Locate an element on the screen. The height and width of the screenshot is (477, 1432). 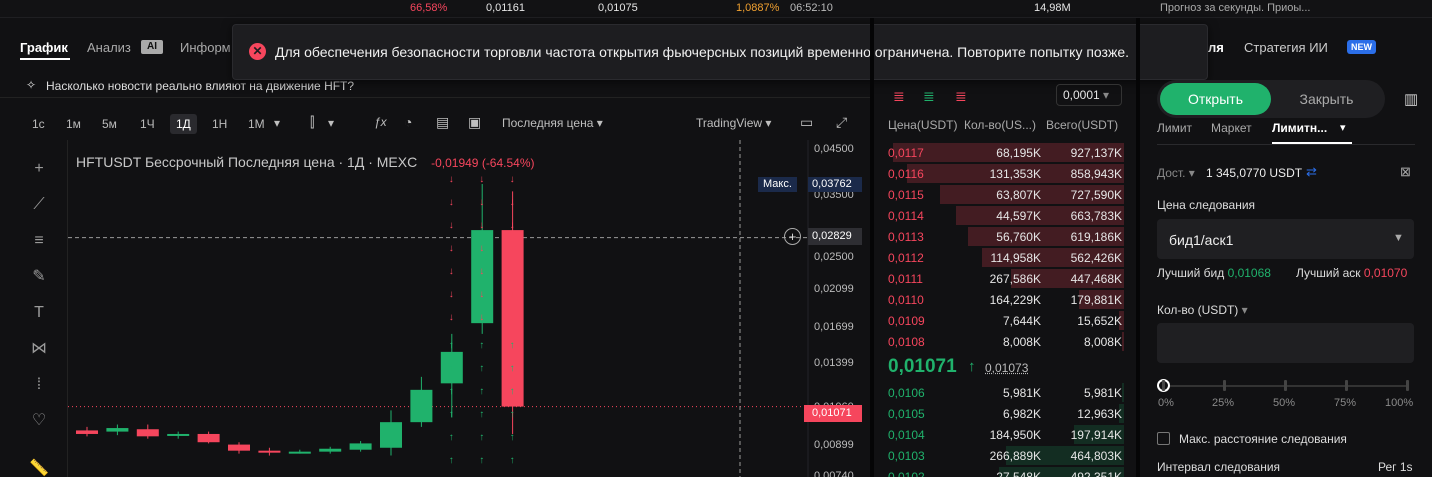
precision-select: 0,0001 ▾ is located at coordinates (1089, 95).